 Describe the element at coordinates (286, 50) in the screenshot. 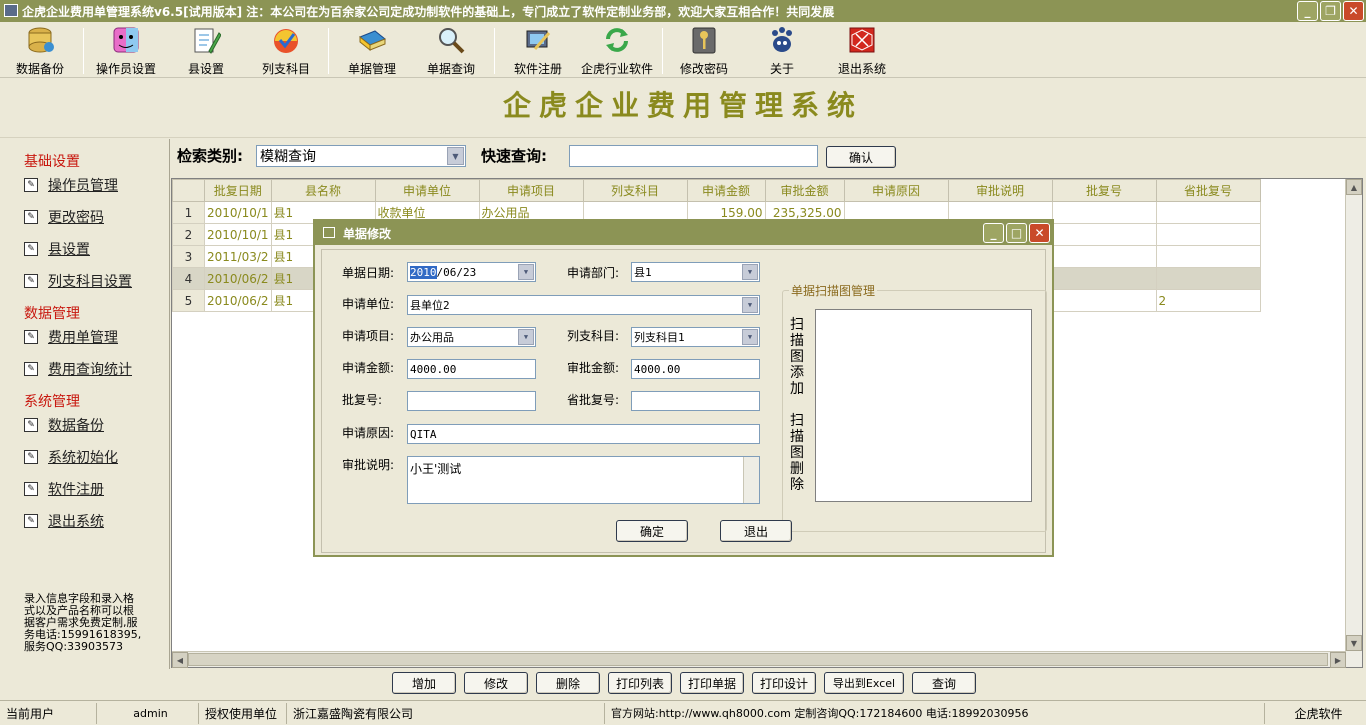

I see `toolbar-subject-button: 列支科目` at that location.